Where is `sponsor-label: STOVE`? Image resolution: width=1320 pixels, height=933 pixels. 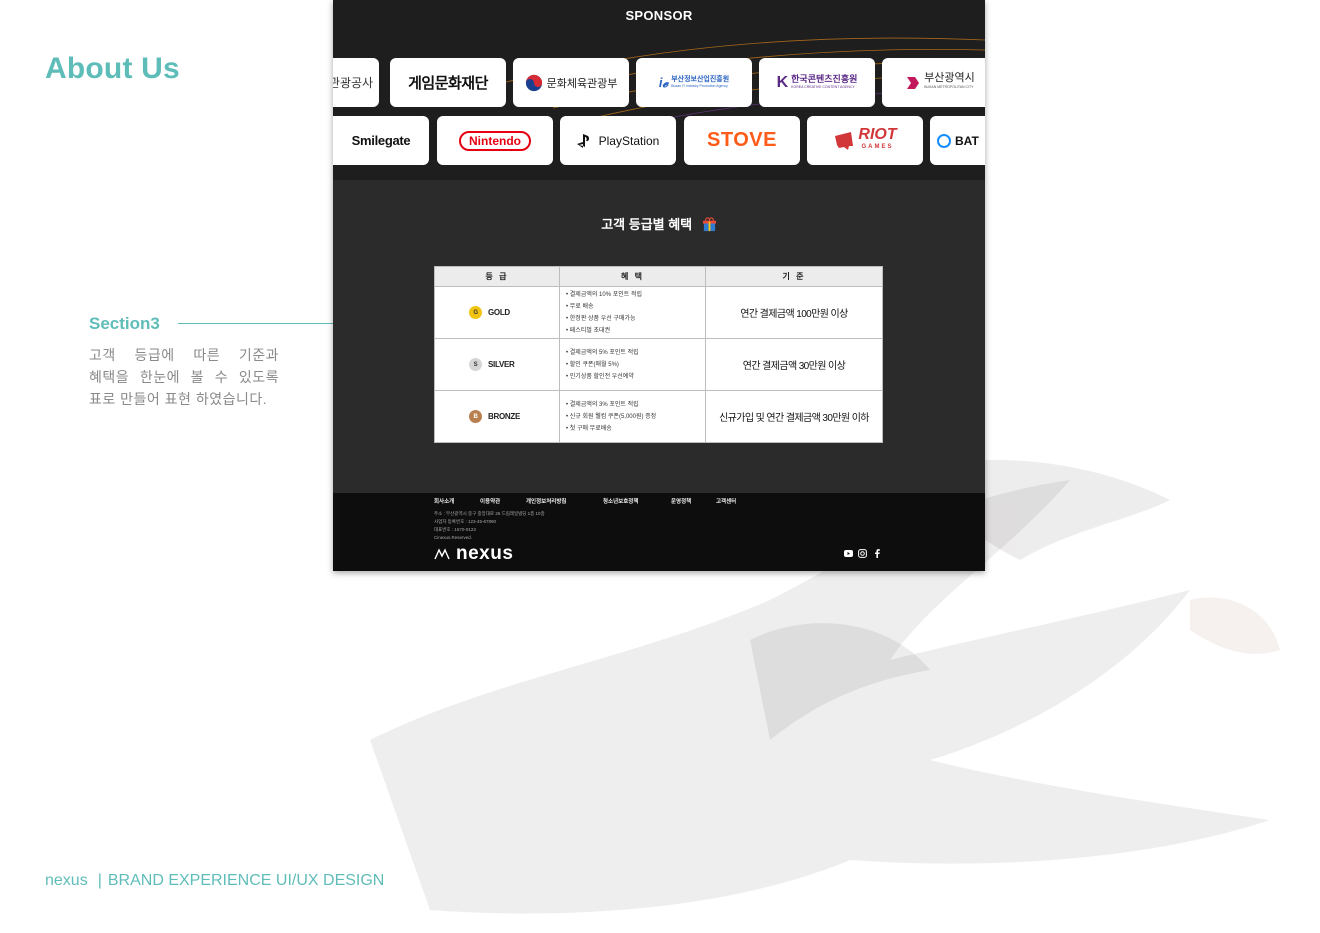
sponsor-label: STOVE is located at coordinates (742, 140).